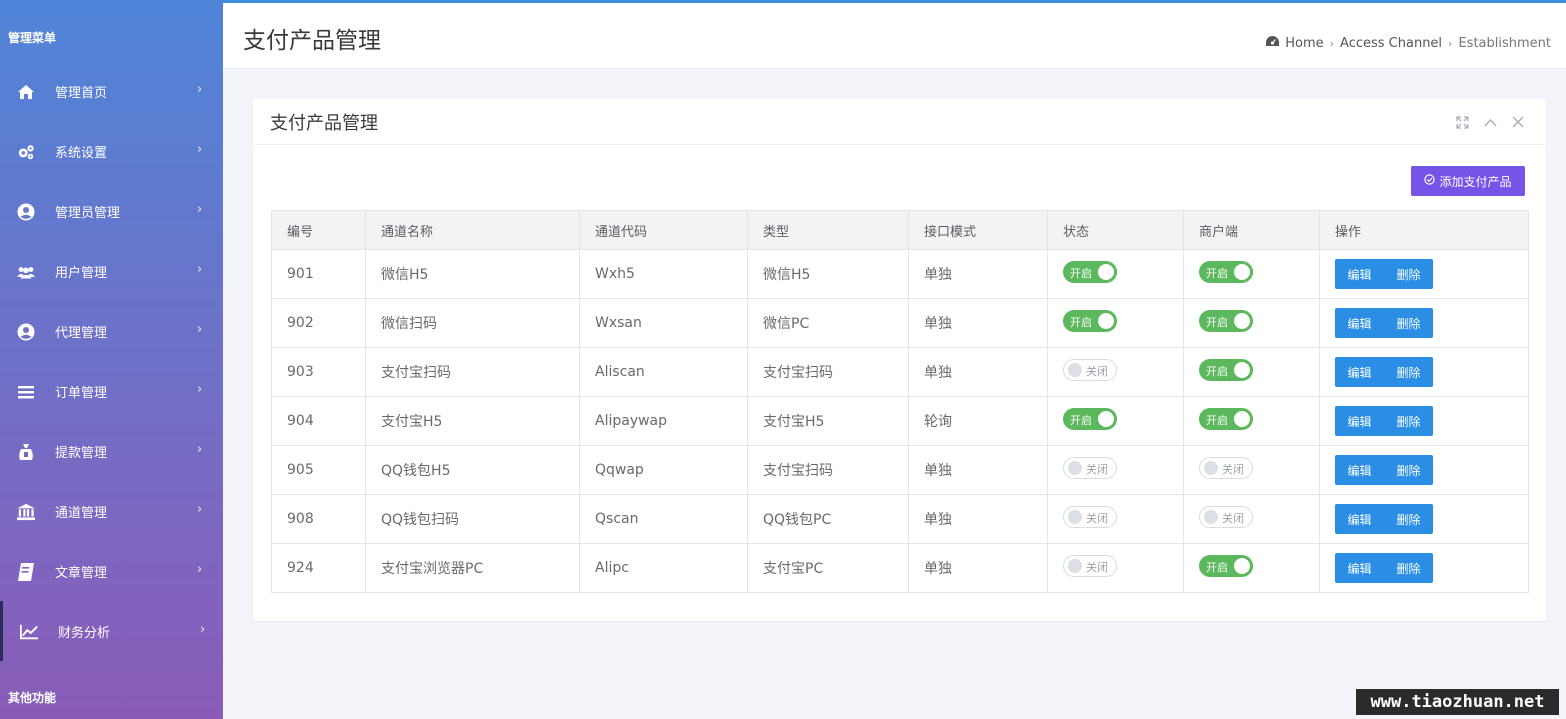 The height and width of the screenshot is (719, 1566). What do you see at coordinates (318, 323) in the screenshot?
I see `cell-id: 902` at bounding box center [318, 323].